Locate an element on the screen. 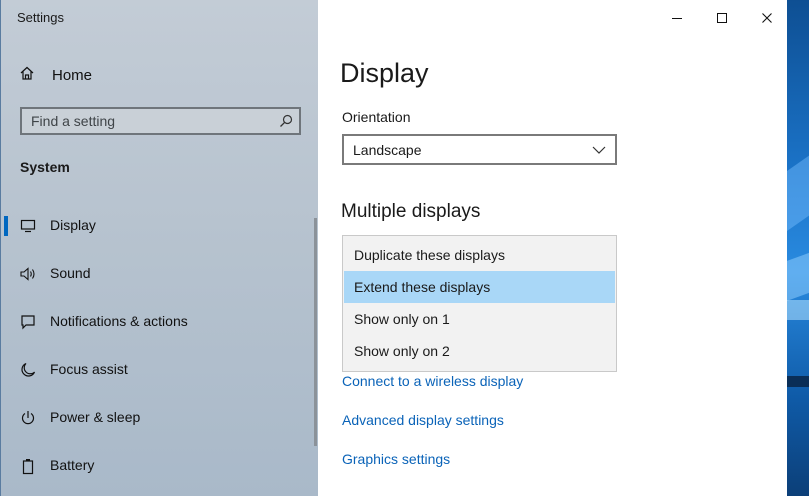  graphics-settings-link: Graphics settings is located at coordinates (396, 459).